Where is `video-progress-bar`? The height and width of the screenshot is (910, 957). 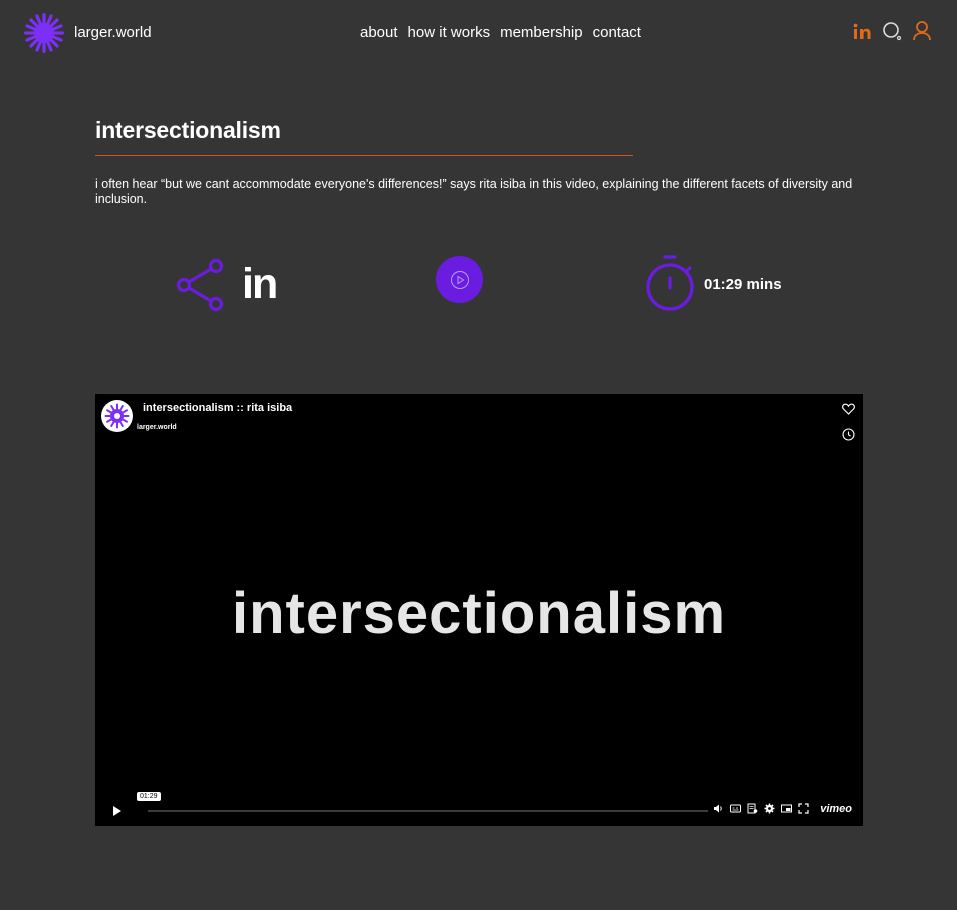 video-progress-bar is located at coordinates (428, 811).